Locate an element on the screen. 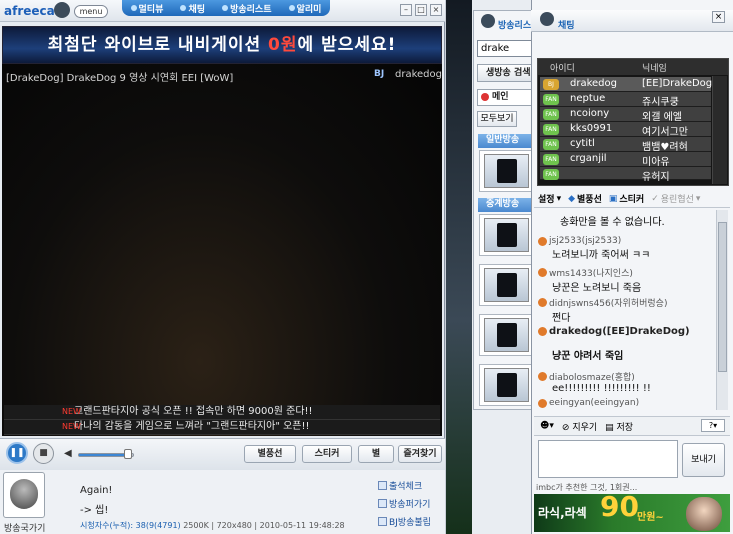 Image resolution: width=733 pixels, height=534 pixels. ticker-item: NEW 그랜드판타지아 공식 오픈 !! 접속만 하면 9000원 준다!! is located at coordinates (222, 412).